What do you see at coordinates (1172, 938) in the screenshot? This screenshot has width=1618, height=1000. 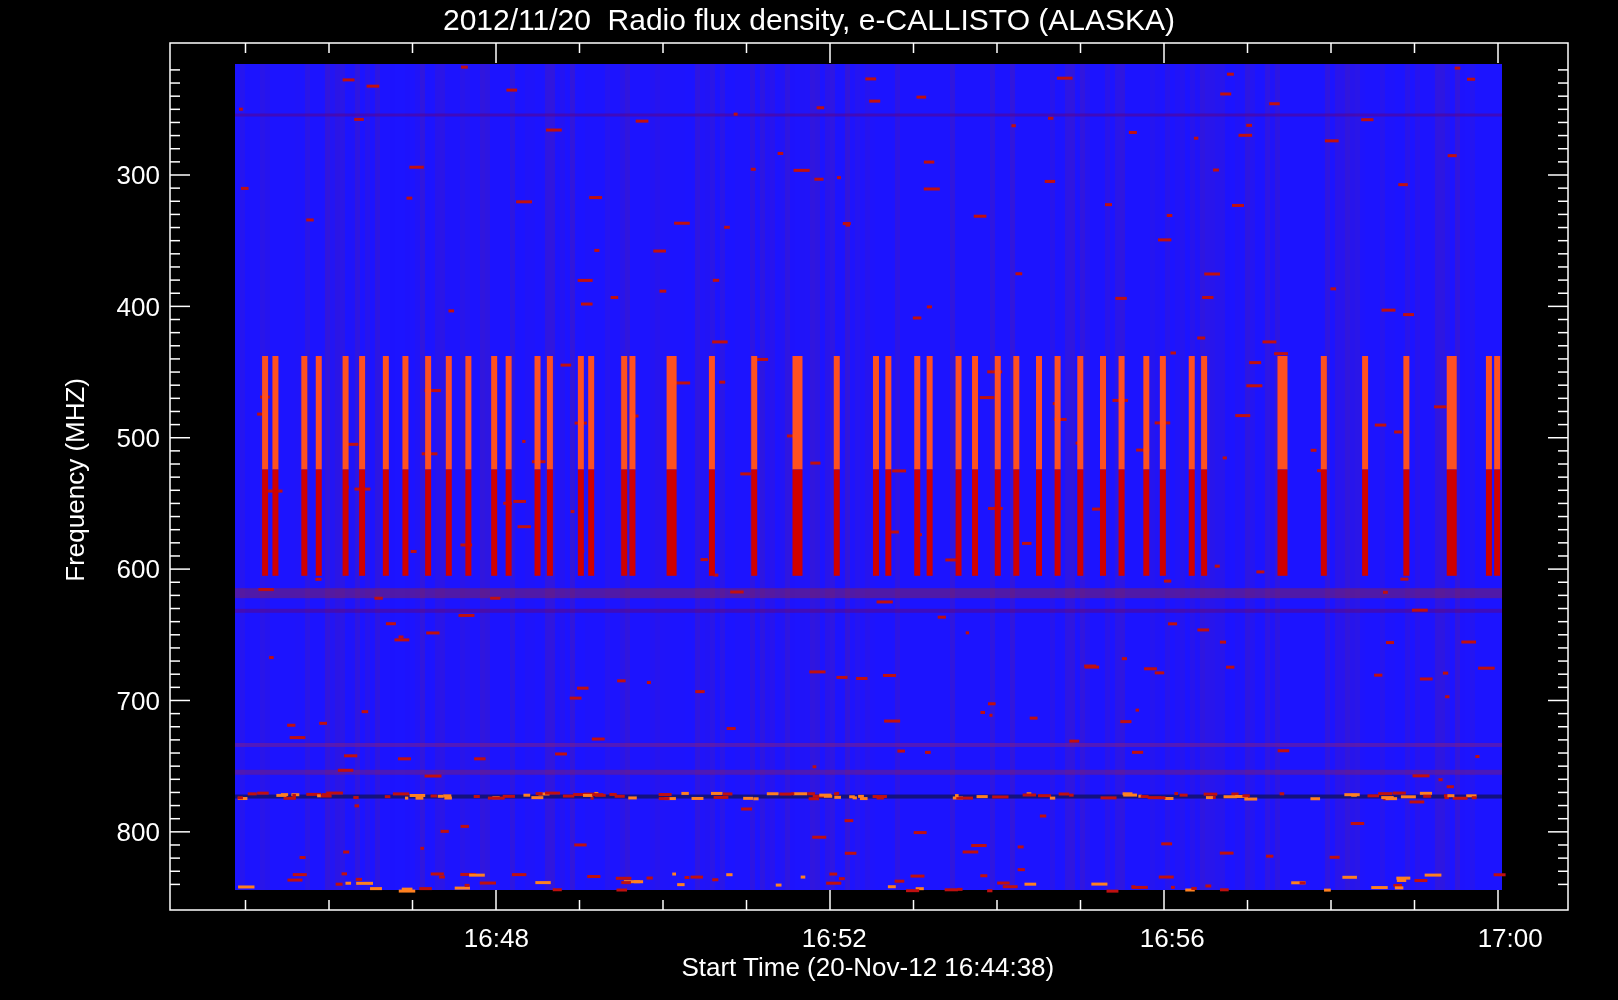 I see `x-tick-label: 16:56` at bounding box center [1172, 938].